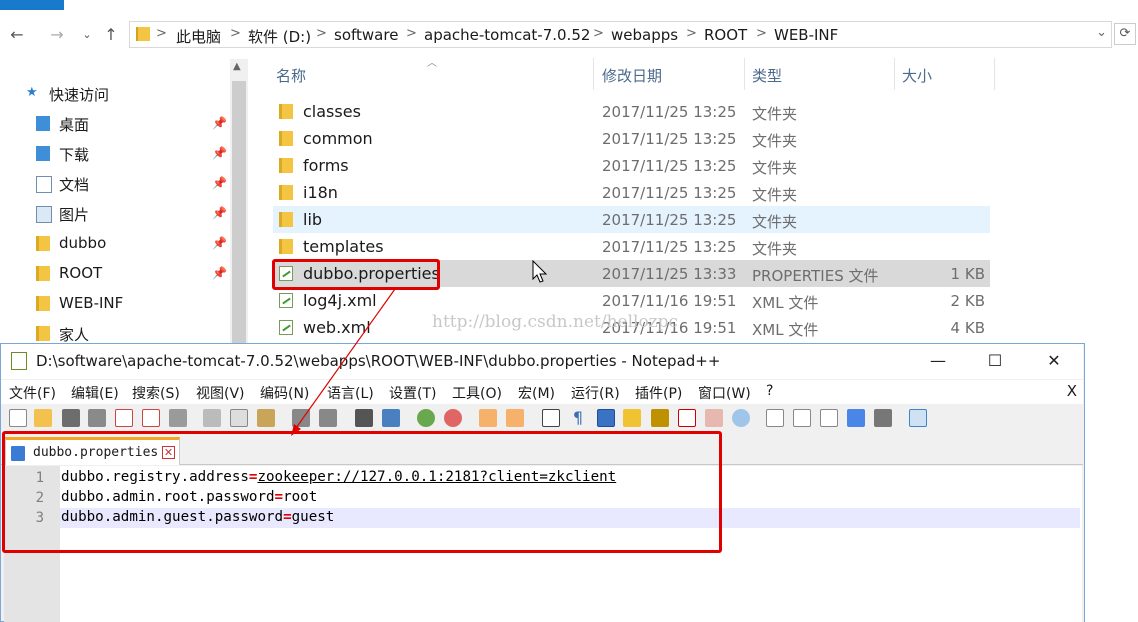 The height and width of the screenshot is (622, 1138). Describe the element at coordinates (286, 246) in the screenshot. I see `folder-icon` at that location.